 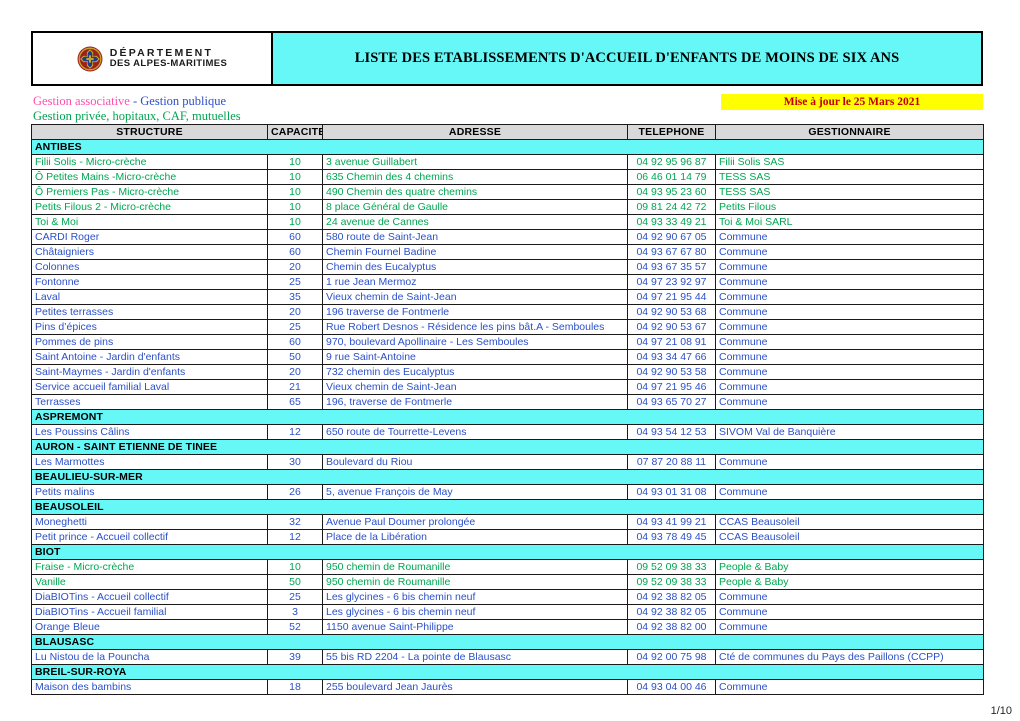 I want to click on cell-structure: Pommes de pins, so click(x=149, y=342).